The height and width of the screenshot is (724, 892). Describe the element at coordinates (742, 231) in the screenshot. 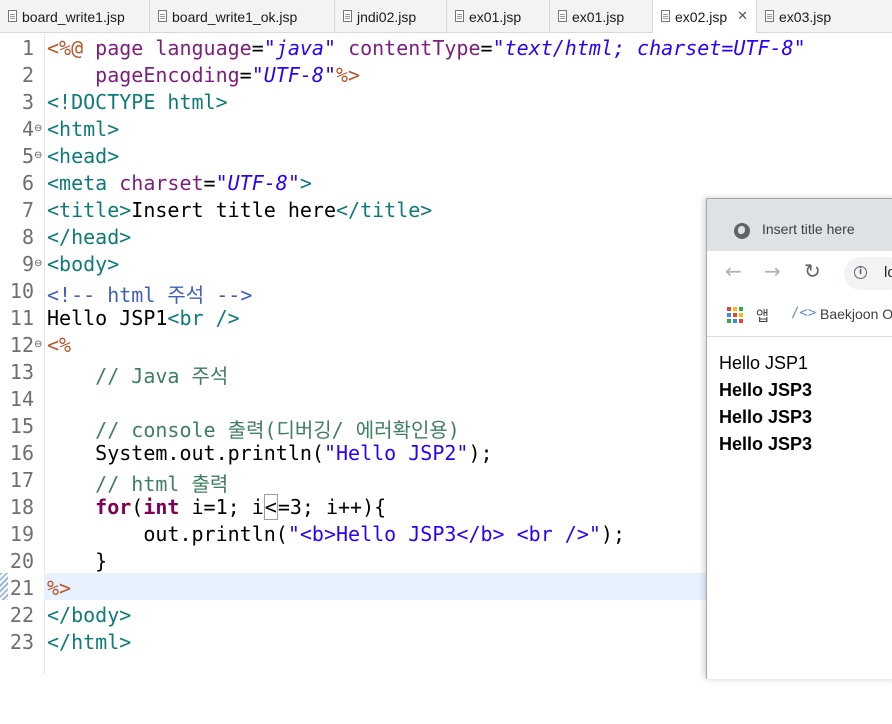

I see `globe-icon` at that location.